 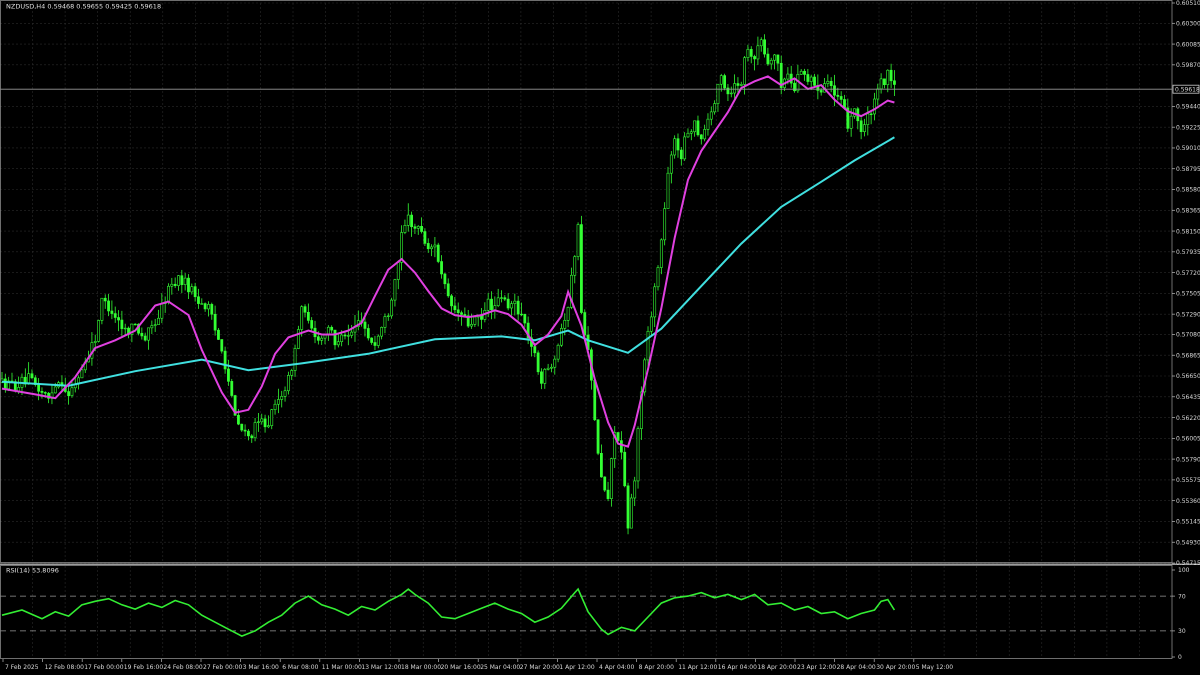 I want to click on price-tick-label: 0.56220, so click(x=1188, y=418).